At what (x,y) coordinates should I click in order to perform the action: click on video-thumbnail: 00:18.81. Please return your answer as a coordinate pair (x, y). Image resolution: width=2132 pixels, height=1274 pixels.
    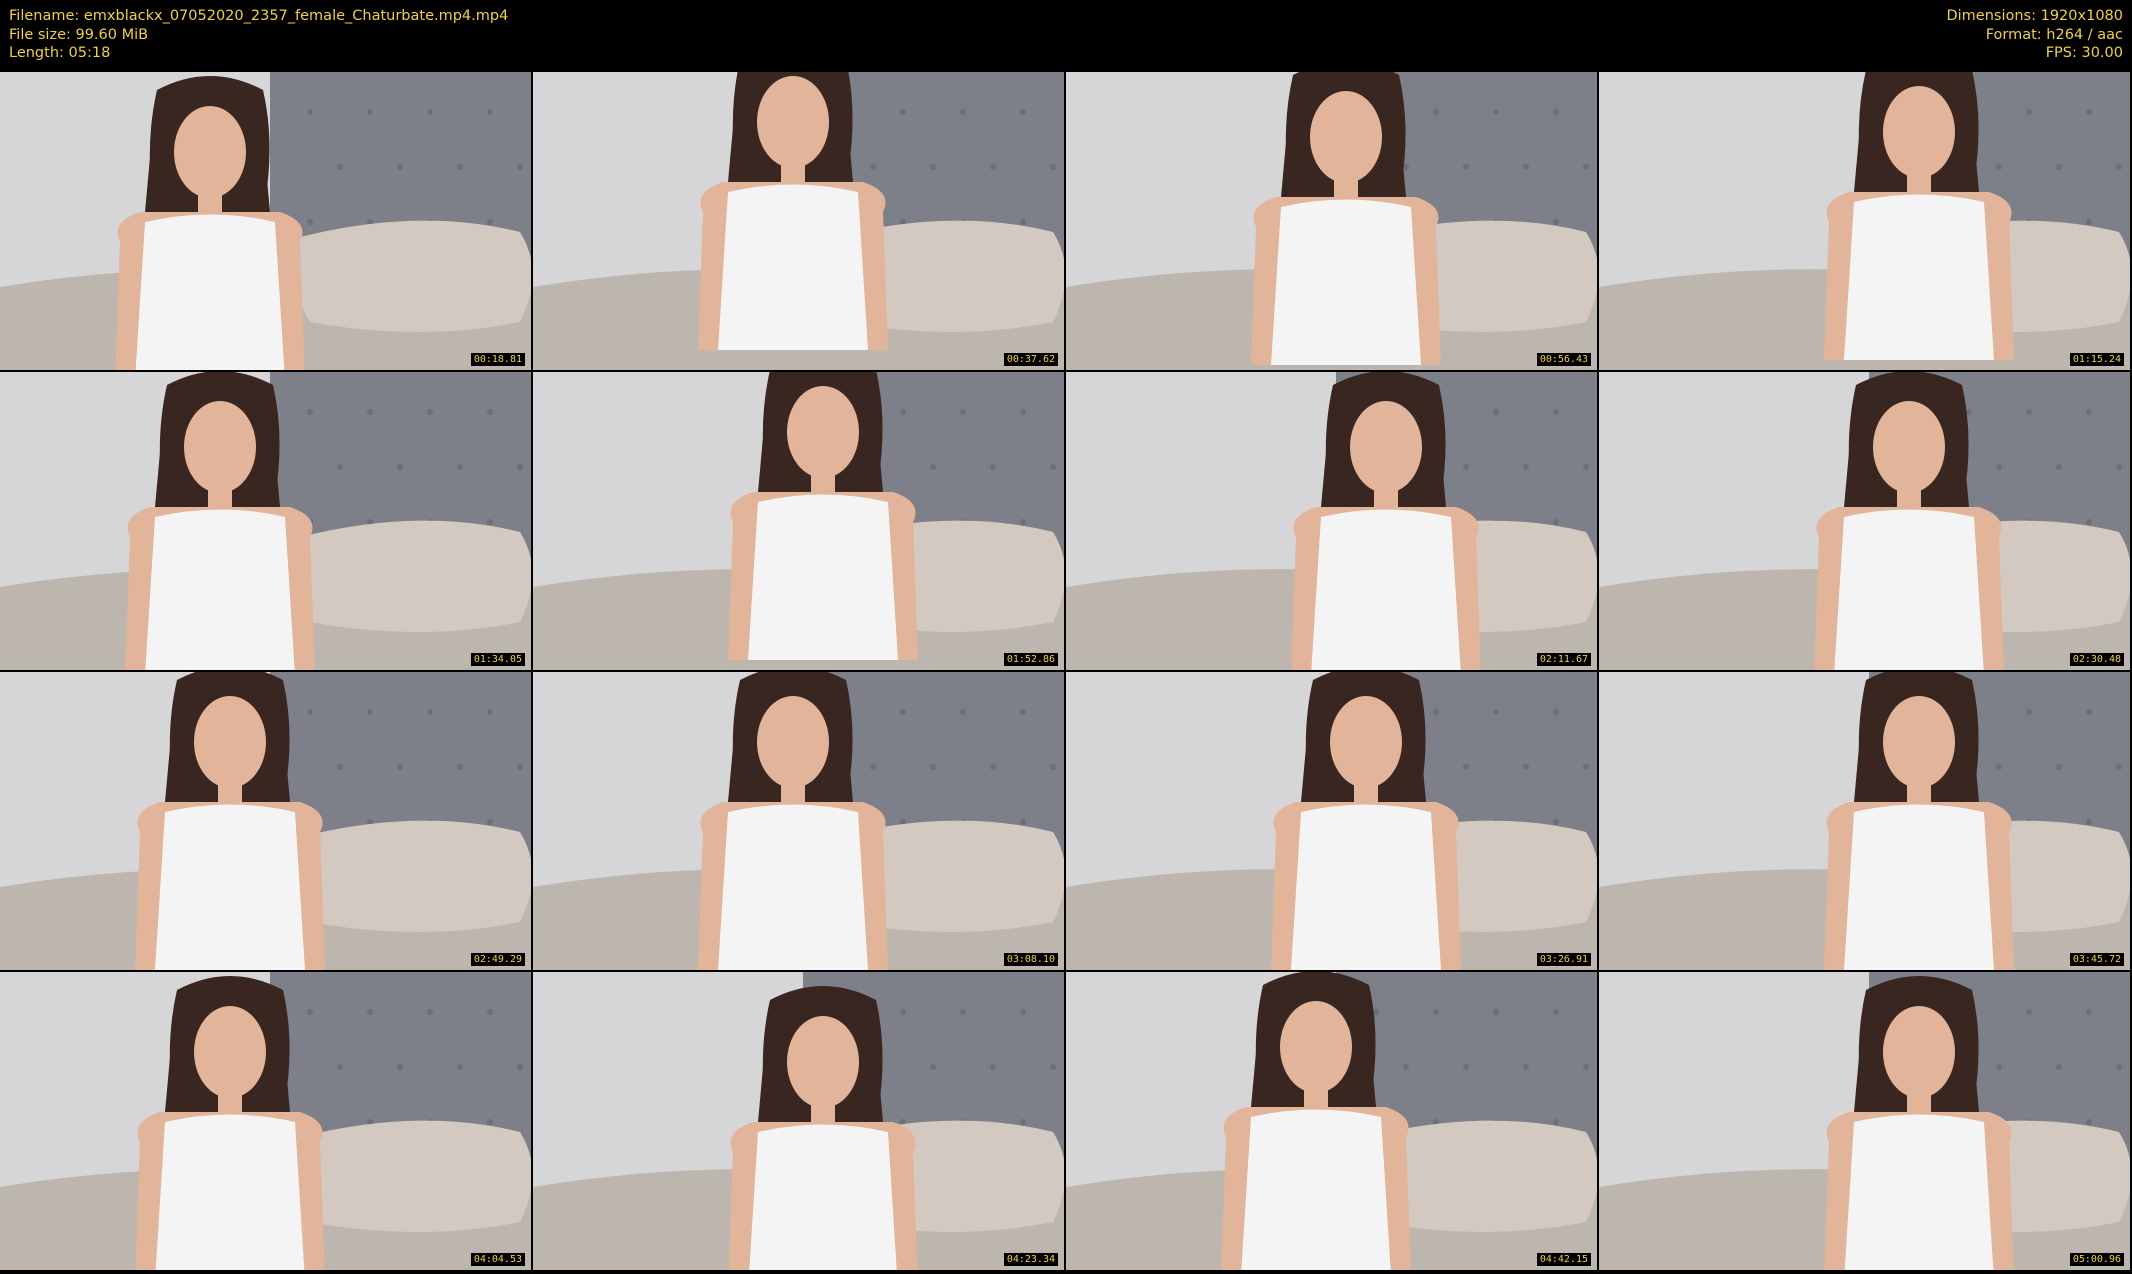
    Looking at the image, I should click on (265, 221).